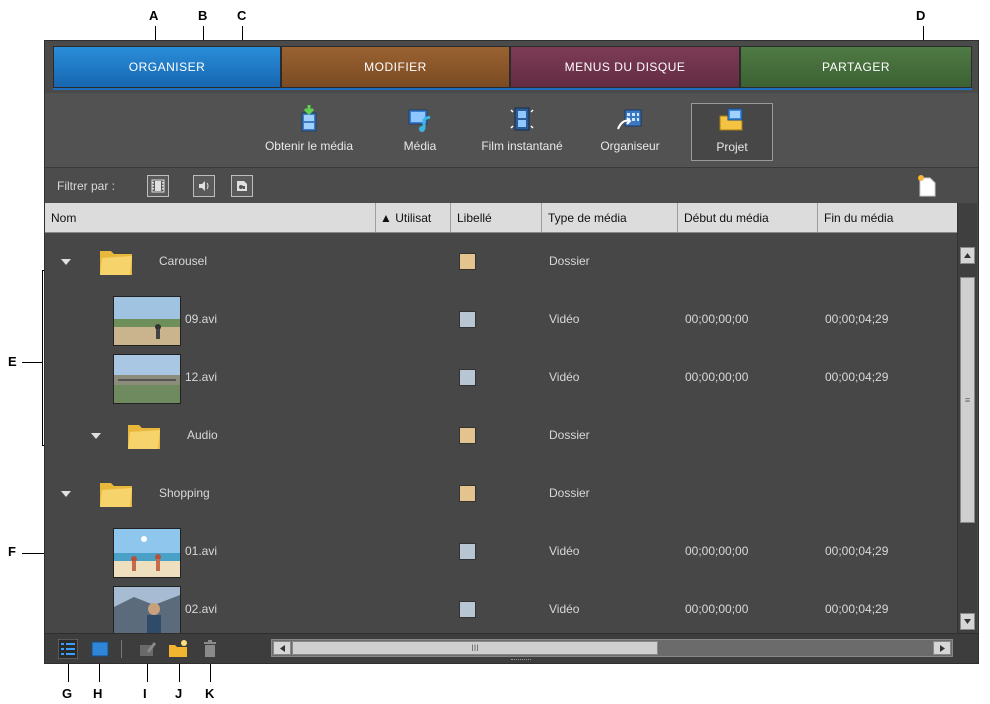 This screenshot has width=990, height=704. What do you see at coordinates (921, 15) in the screenshot?
I see `callout-d: D` at bounding box center [921, 15].